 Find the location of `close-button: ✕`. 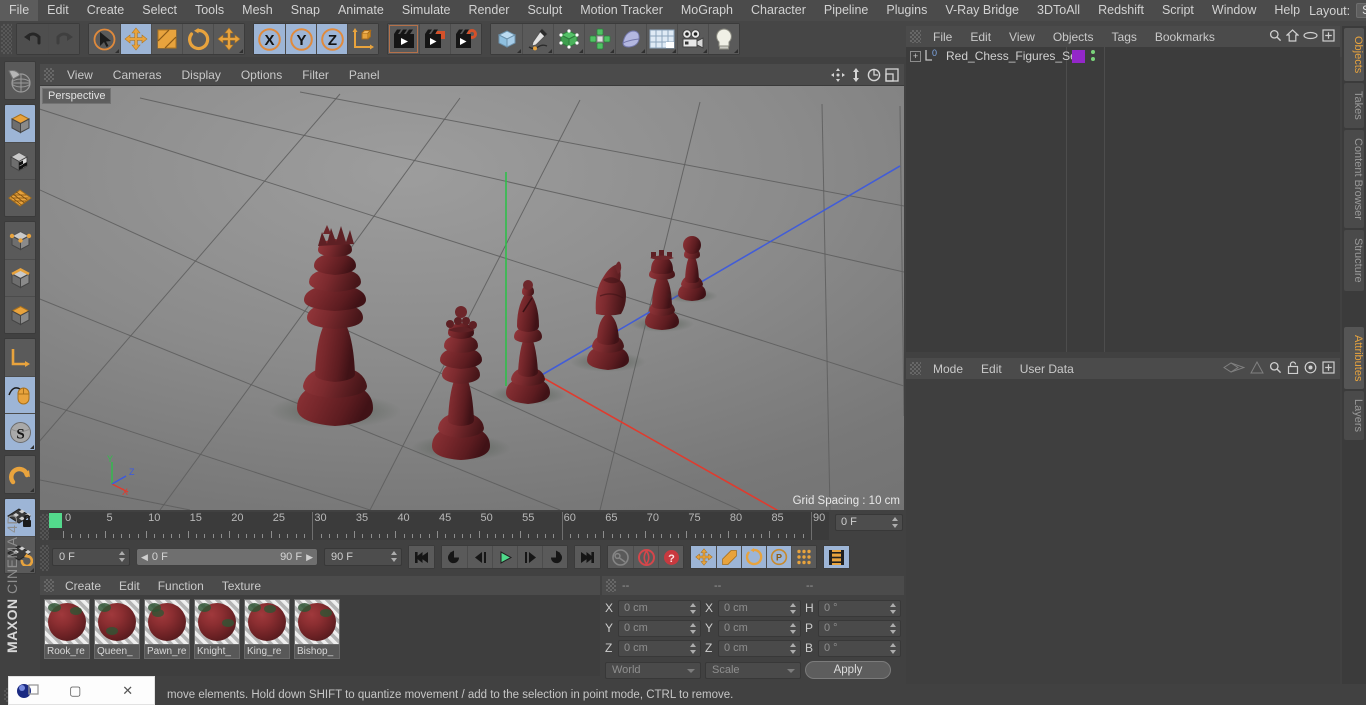

close-button: ✕ is located at coordinates (128, 691).